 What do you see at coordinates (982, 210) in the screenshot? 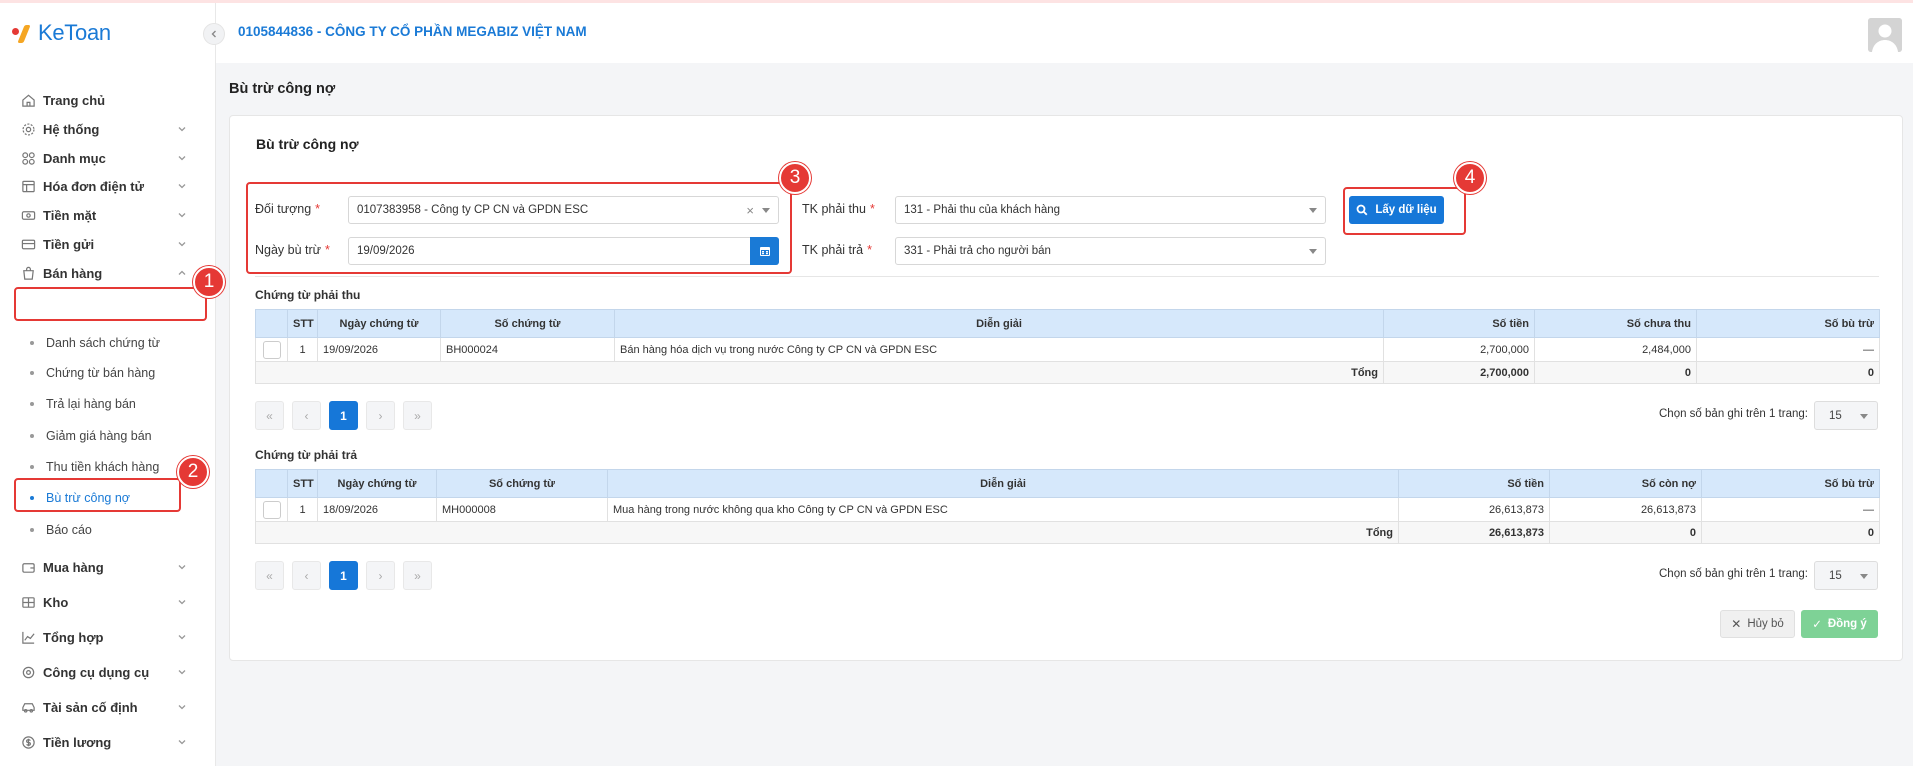
I see `tk-phai-thu-value: 131 - Phải thu của khách hàng` at bounding box center [982, 210].